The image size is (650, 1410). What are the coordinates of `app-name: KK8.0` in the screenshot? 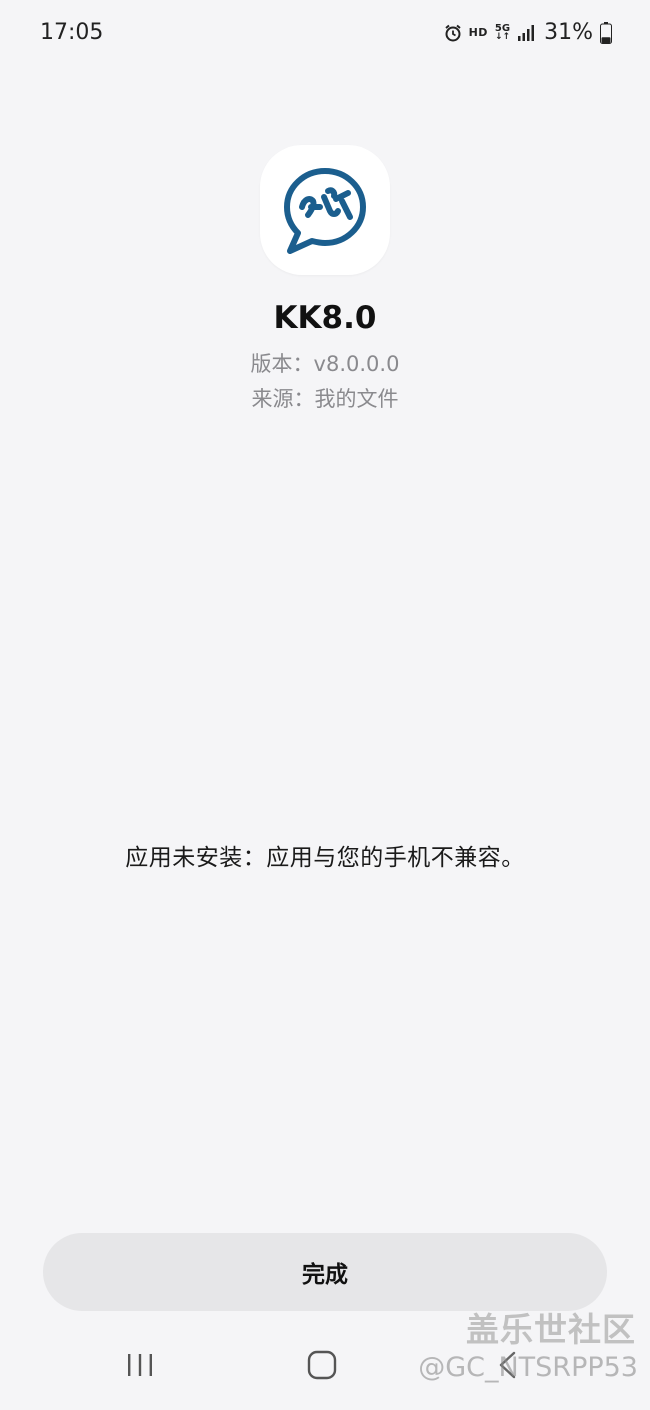 It's located at (325, 318).